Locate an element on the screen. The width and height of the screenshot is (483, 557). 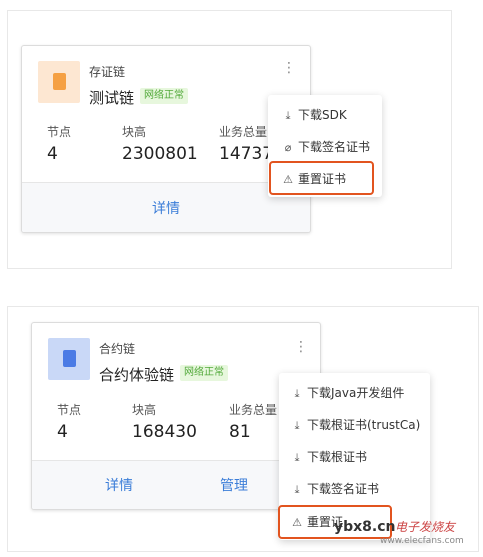
menu-item-download-root-cert-trustca: ⤓ 下载根证书(trustCa) is located at coordinates (354, 424).